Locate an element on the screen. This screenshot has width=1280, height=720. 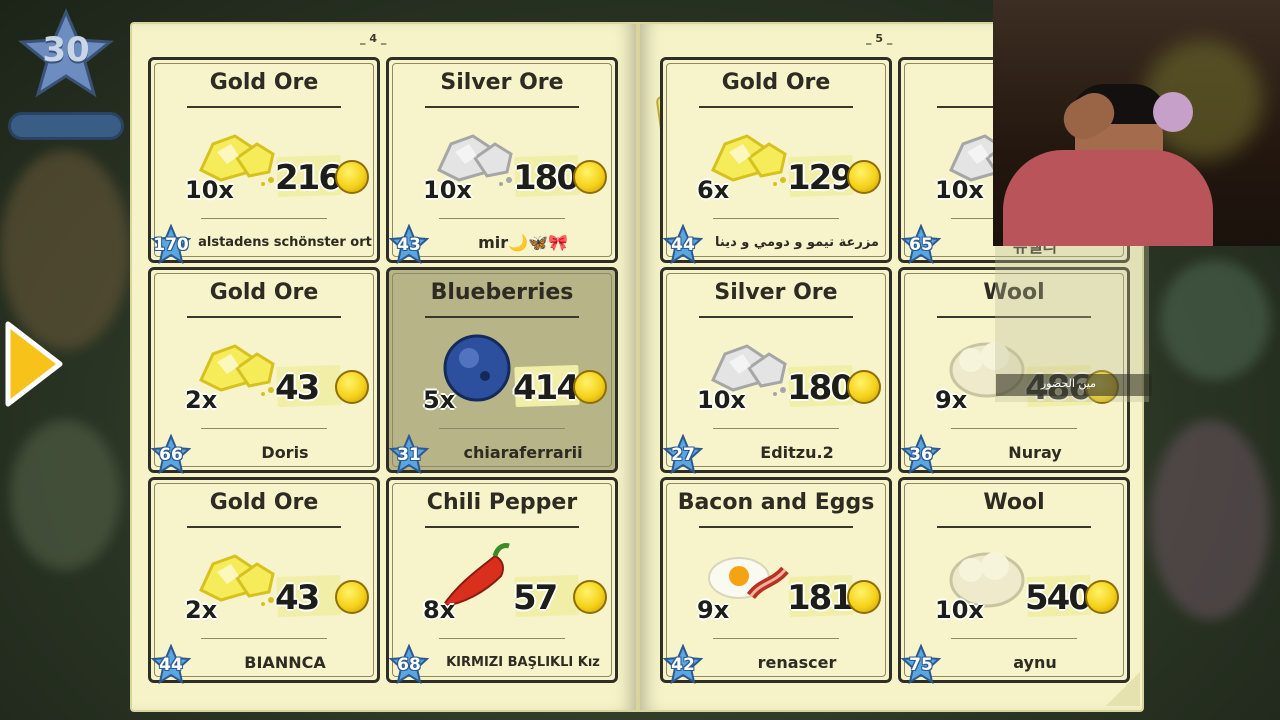
level-star-badge: 30 is located at coordinates (66, 53).